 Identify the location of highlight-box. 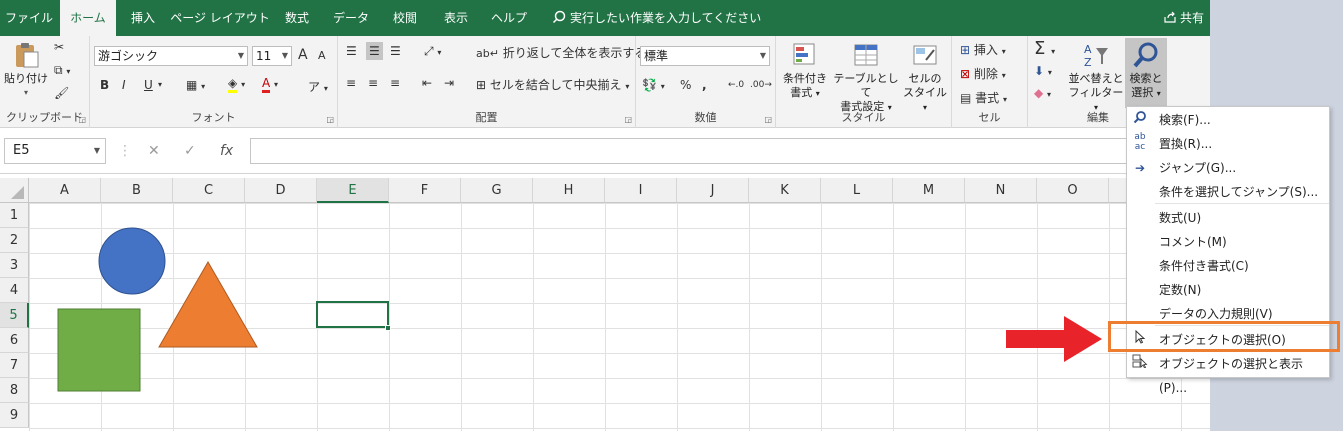
(1224, 336).